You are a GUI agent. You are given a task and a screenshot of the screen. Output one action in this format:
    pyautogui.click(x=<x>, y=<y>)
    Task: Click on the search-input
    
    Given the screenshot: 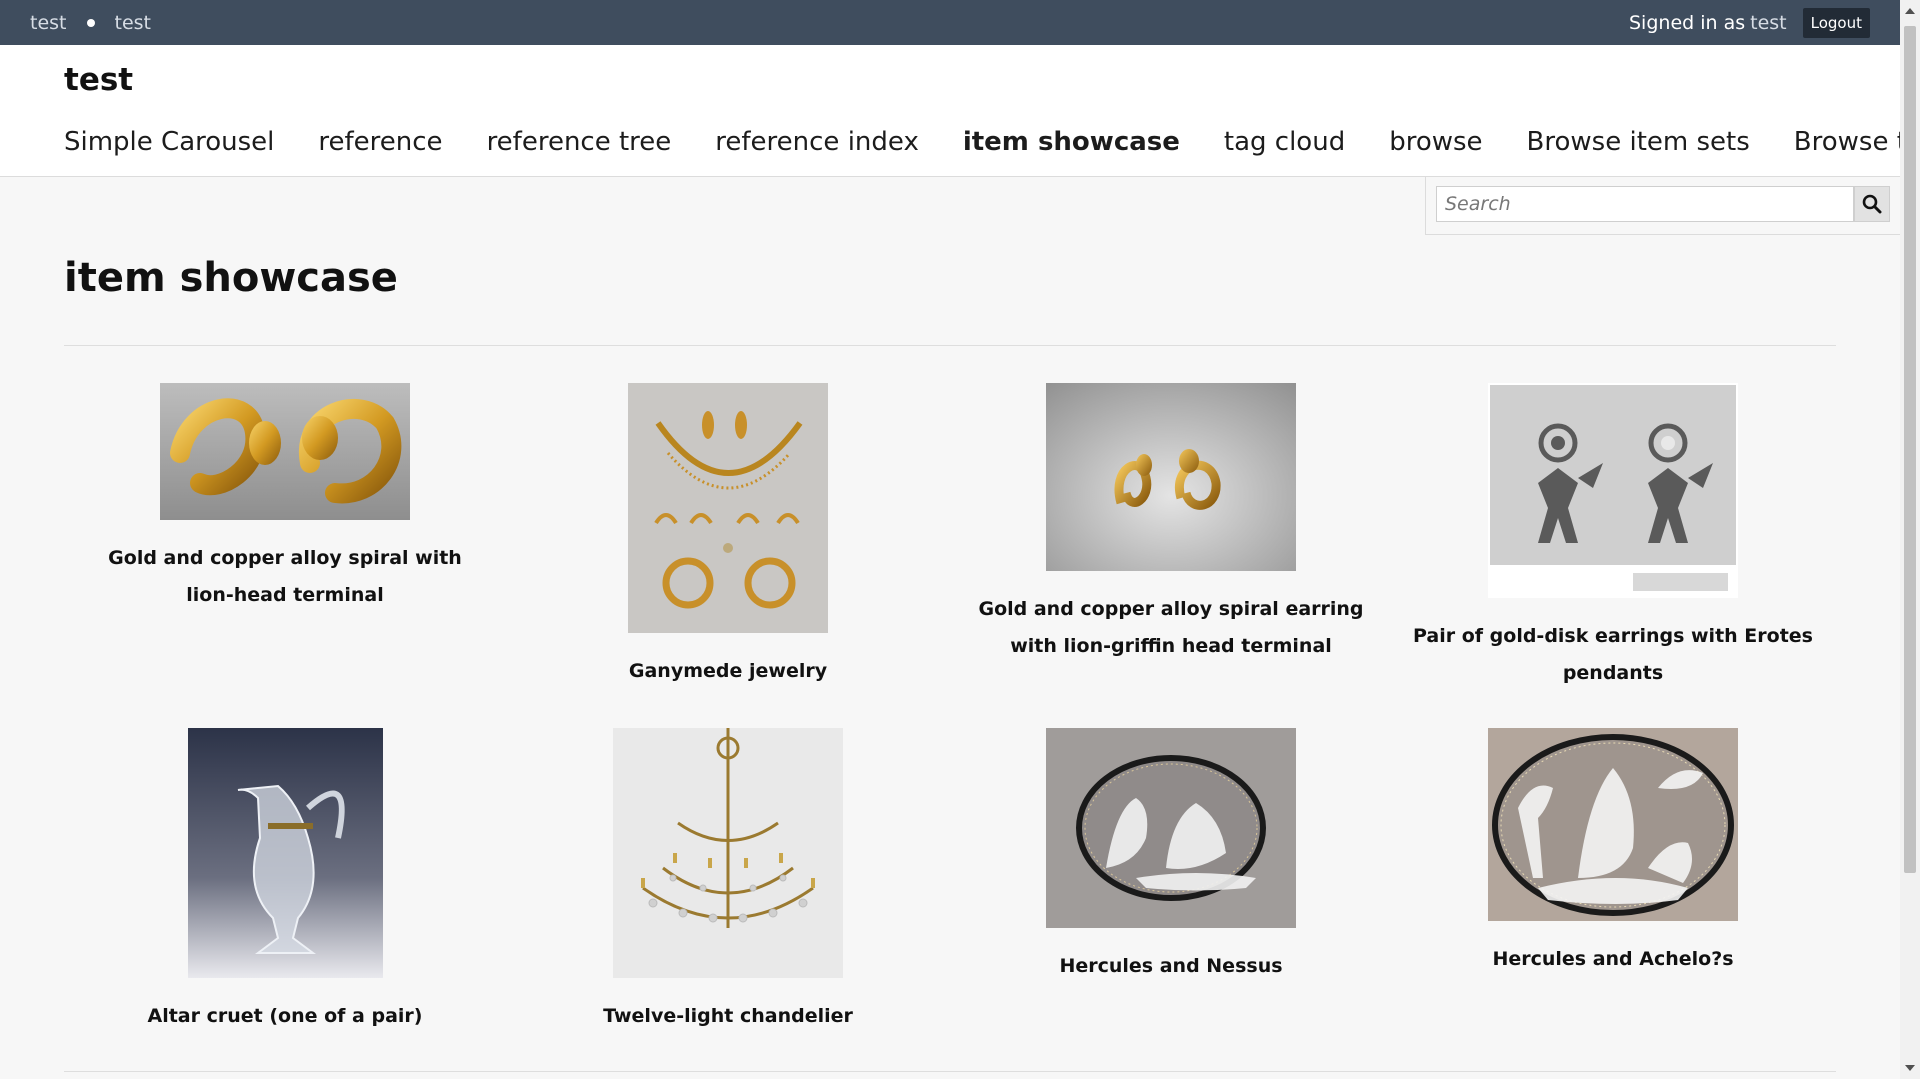 What is the action you would take?
    pyautogui.click(x=1645, y=204)
    